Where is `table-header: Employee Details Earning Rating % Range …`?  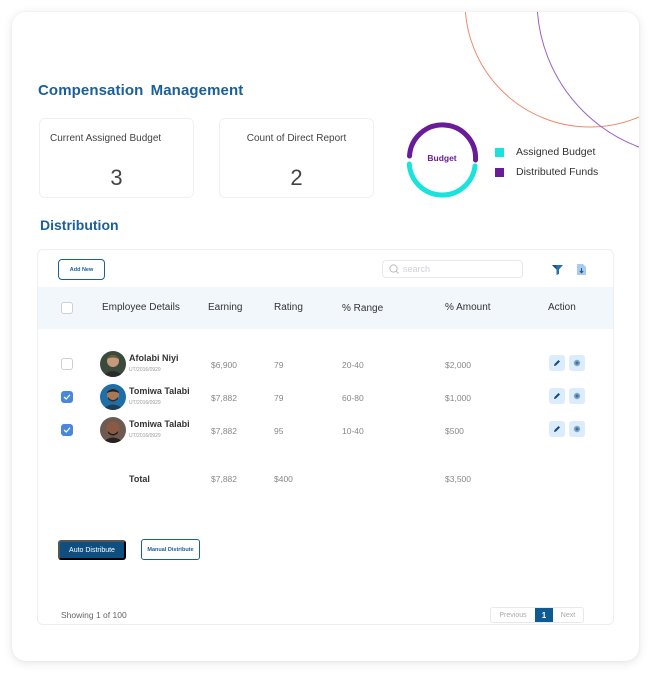
table-header: Employee Details Earning Rating % Range … is located at coordinates (325, 308).